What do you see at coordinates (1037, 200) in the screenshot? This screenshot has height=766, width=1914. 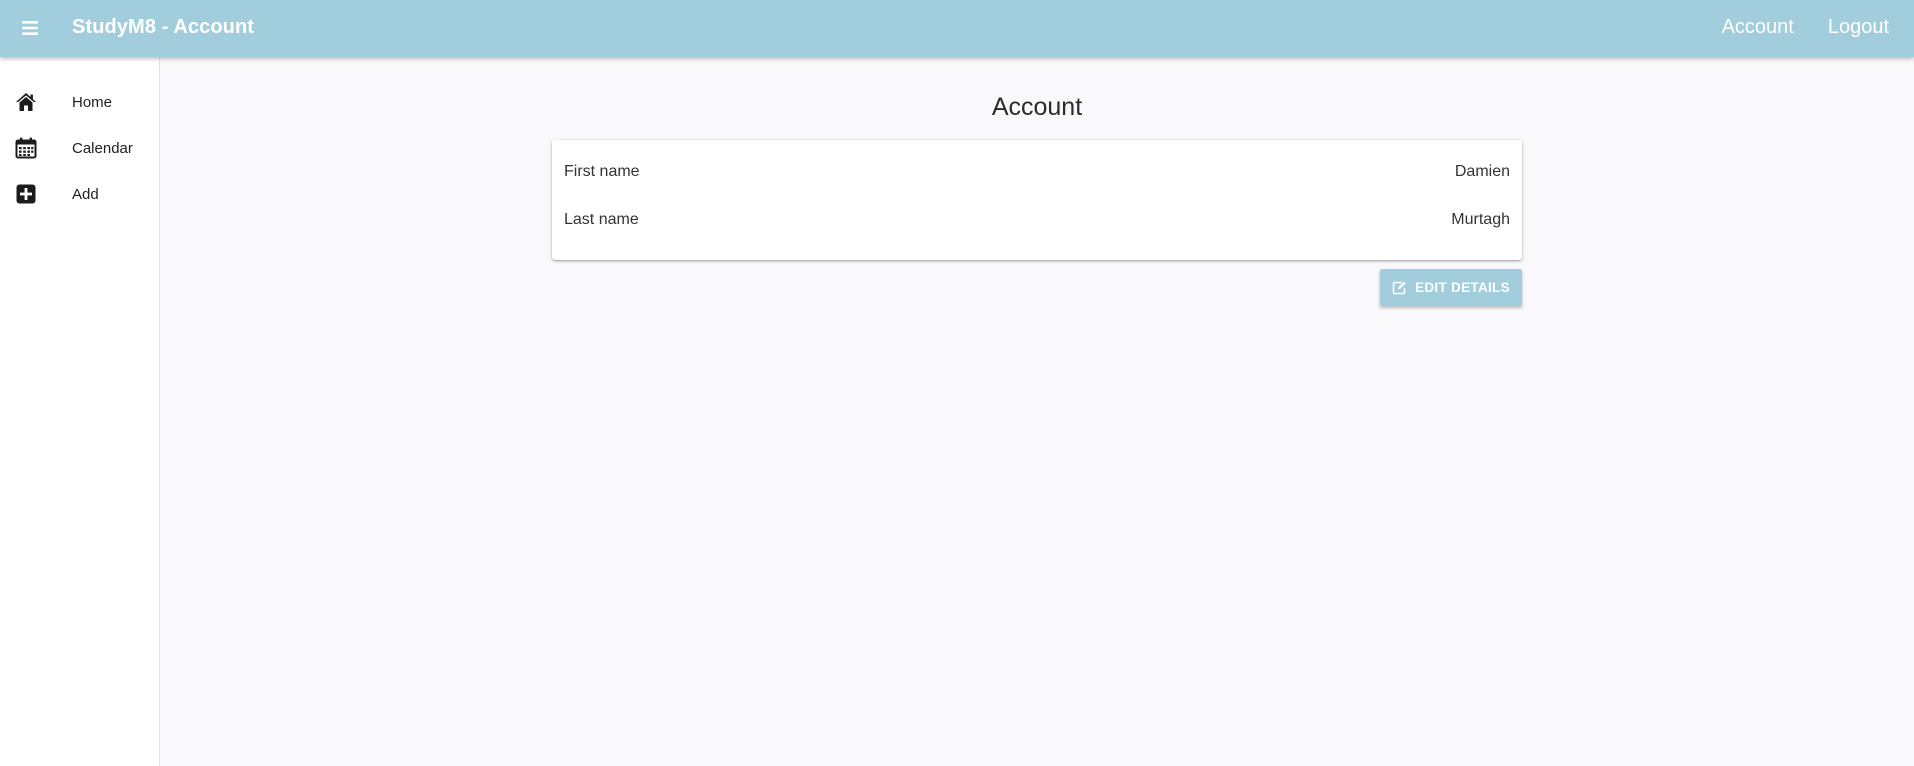 I see `account-details-card: First name Damien Last name Murtagh` at bounding box center [1037, 200].